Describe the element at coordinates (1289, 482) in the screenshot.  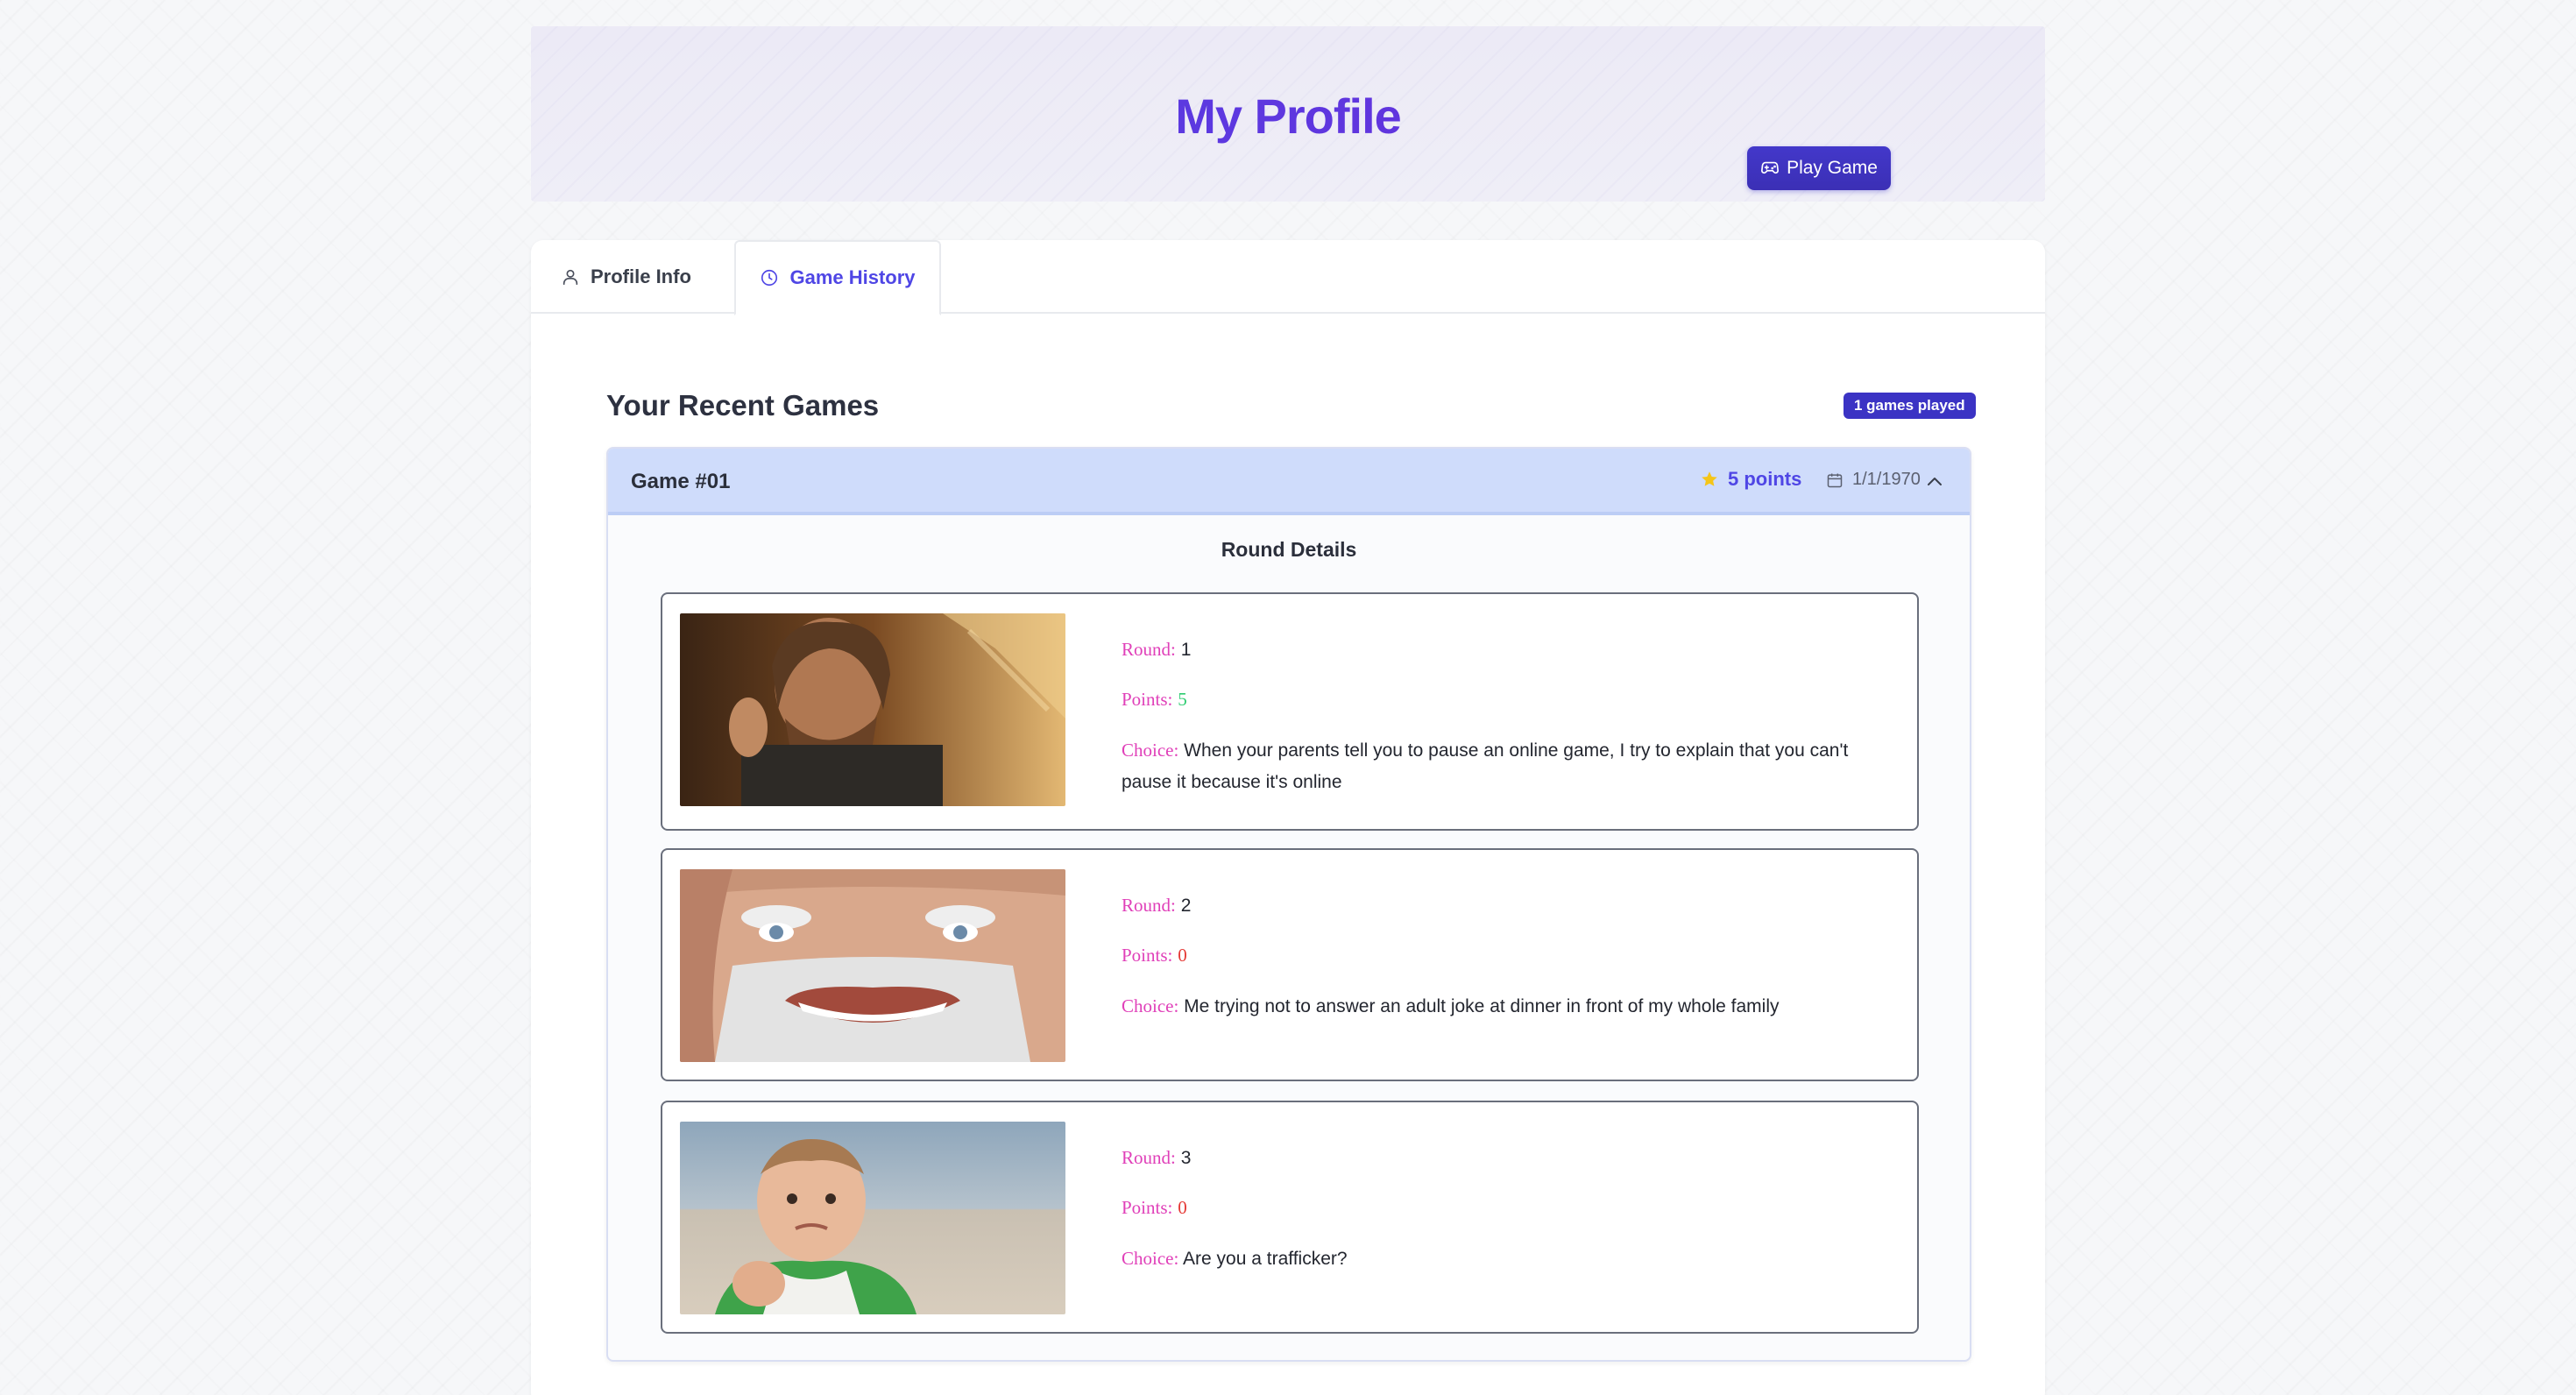
I see `game-header: Game #01 5 points 1/1/1970` at that location.